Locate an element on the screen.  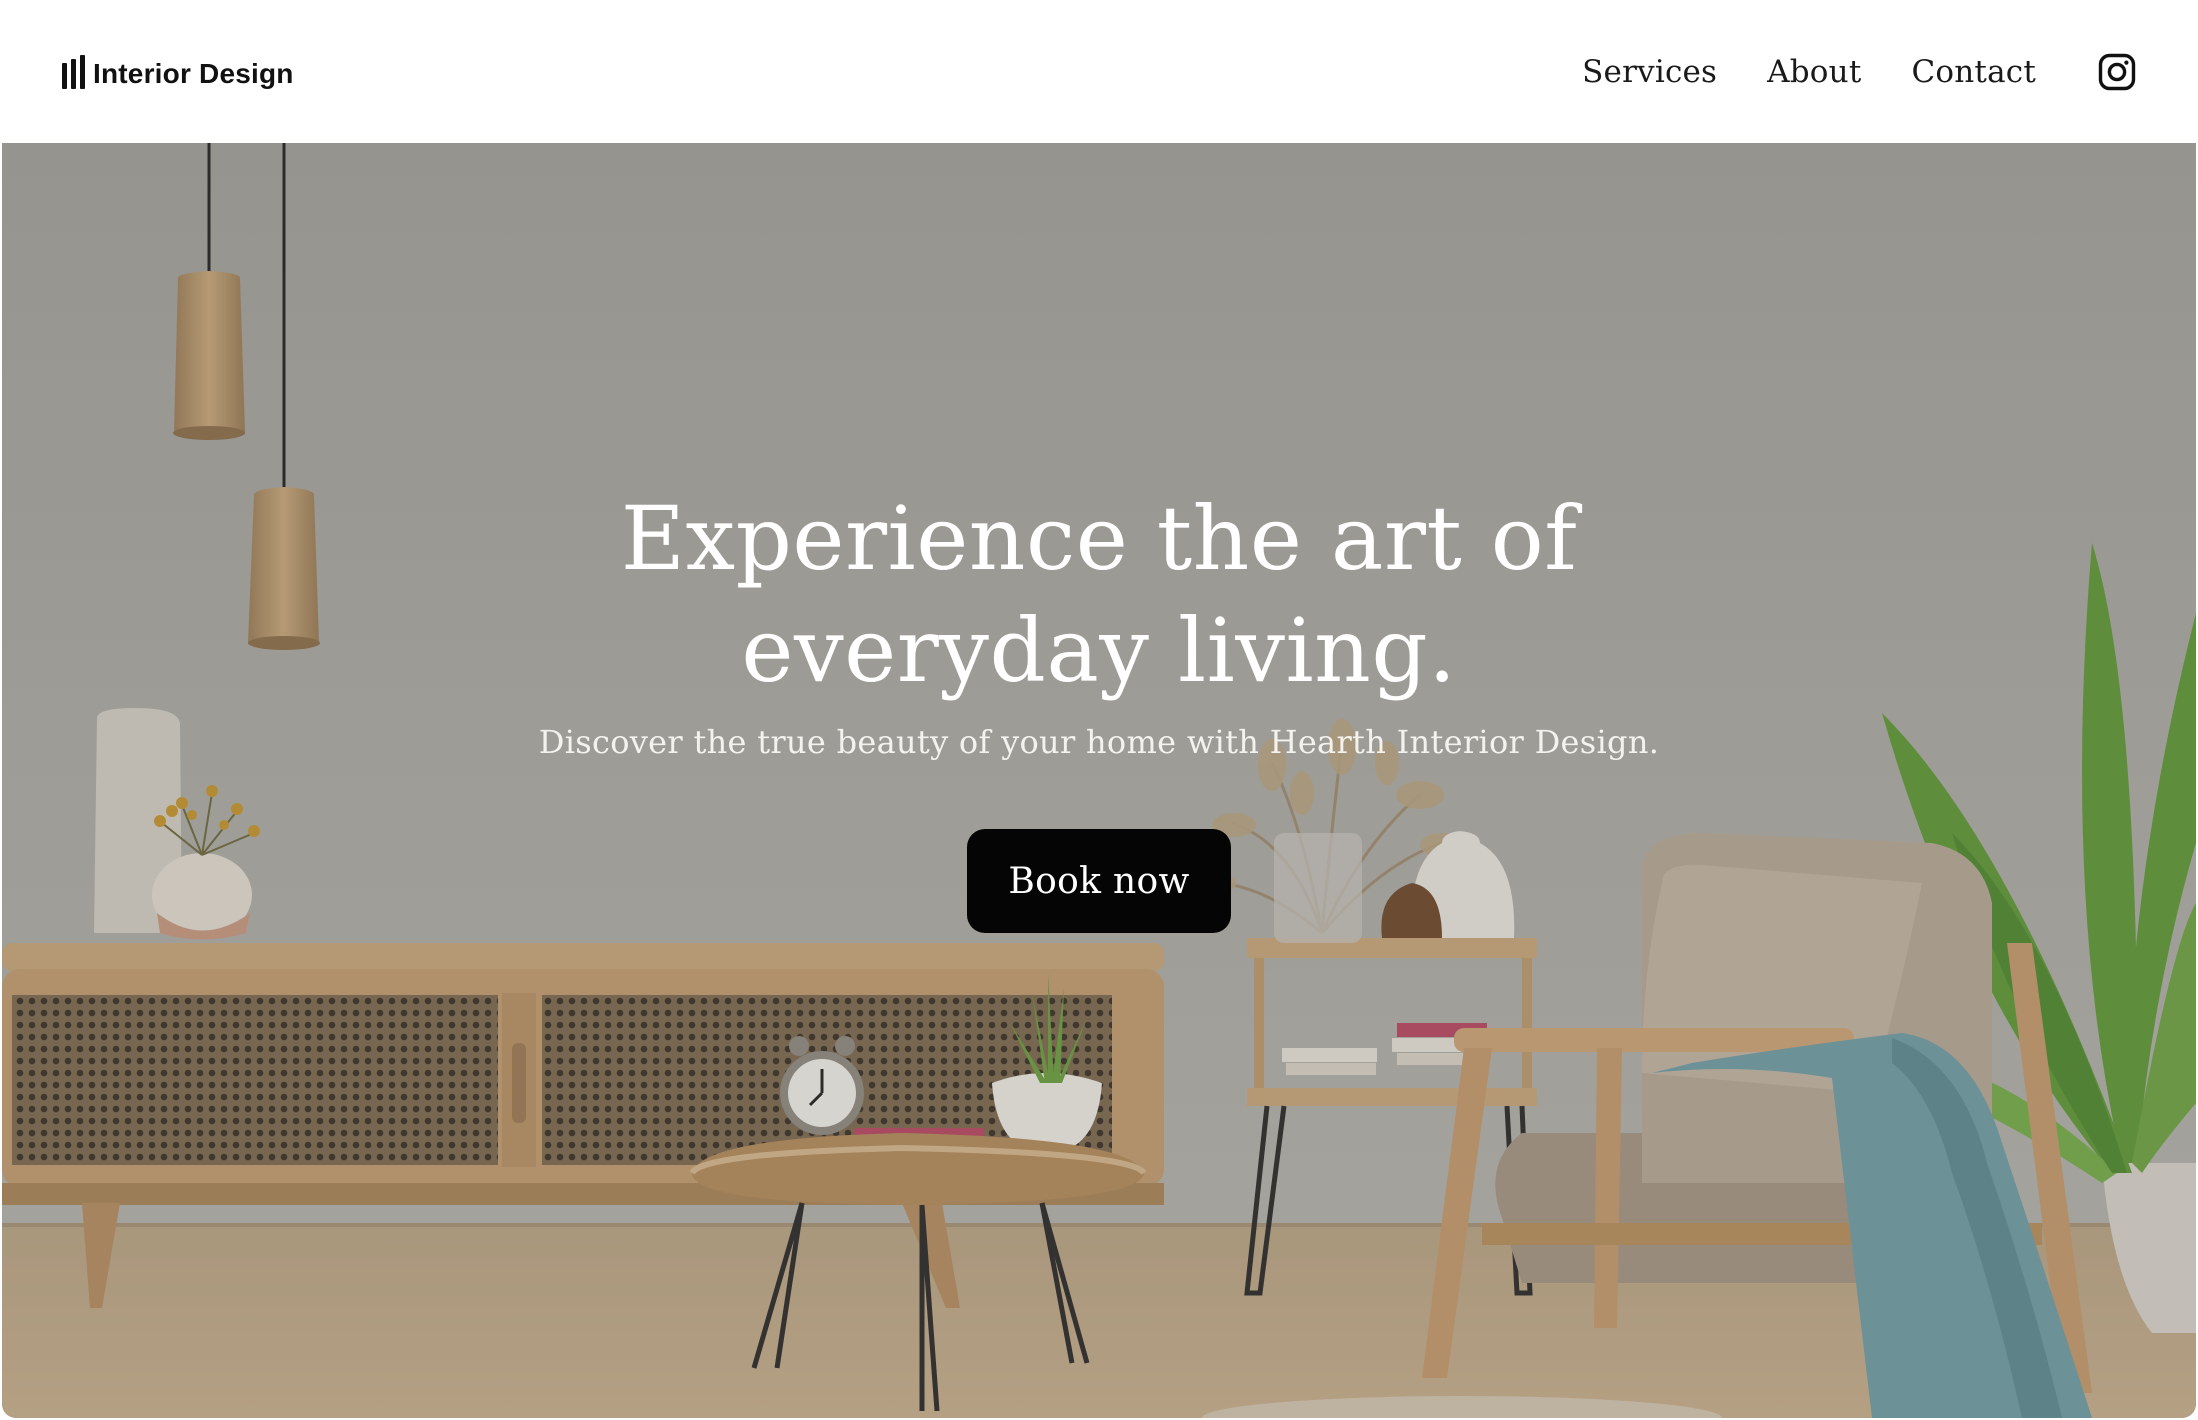
instagram-icon is located at coordinates (2117, 72).